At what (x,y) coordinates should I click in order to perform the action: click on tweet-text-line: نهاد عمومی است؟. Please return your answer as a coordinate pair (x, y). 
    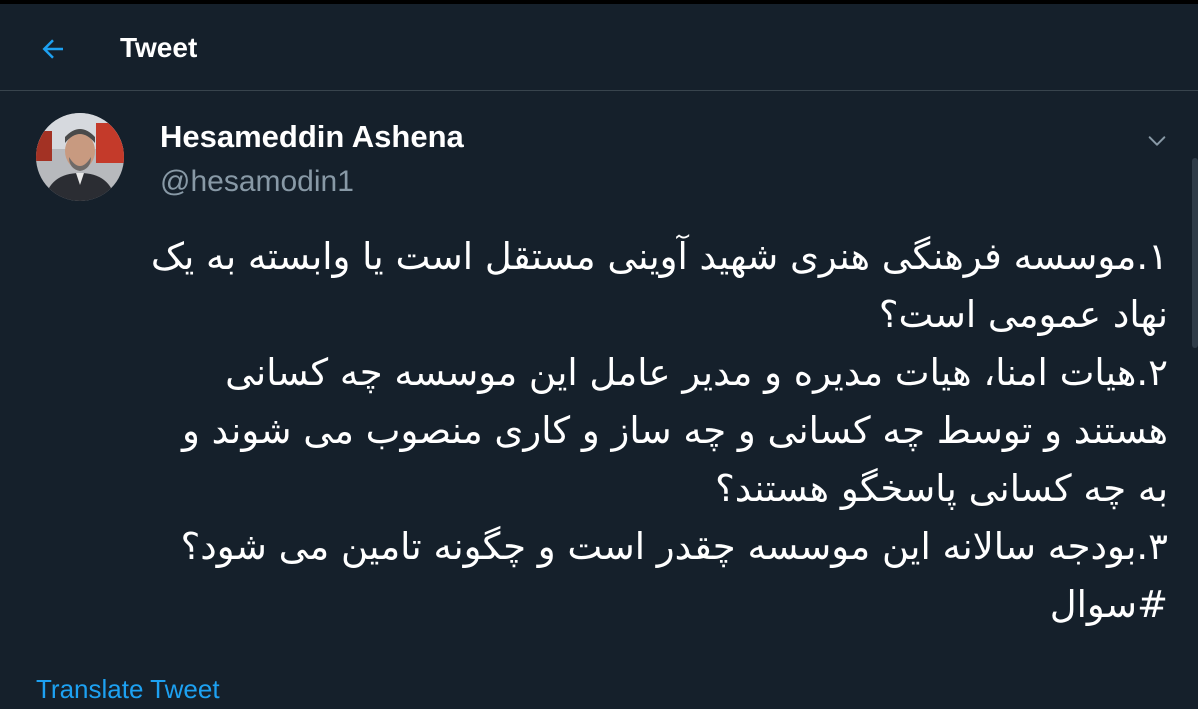
    Looking at the image, I should click on (1023, 314).